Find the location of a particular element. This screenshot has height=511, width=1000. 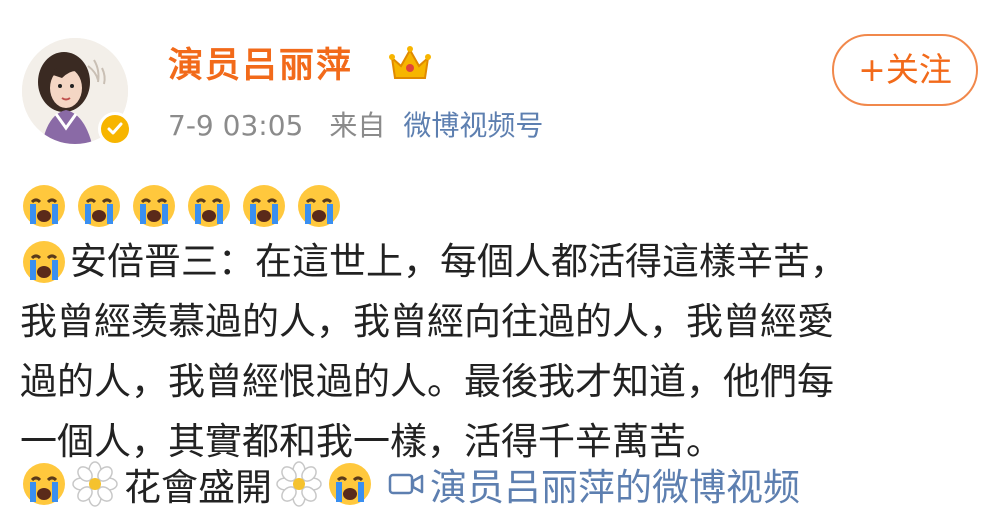

tag-text: 花會盛開 is located at coordinates (198, 487).